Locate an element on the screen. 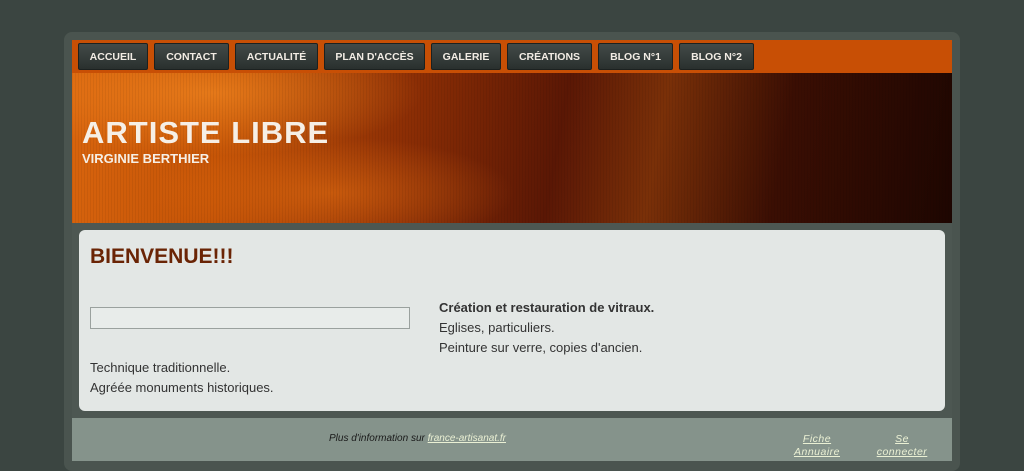  nav-item-plan-acces: PLAN D'ACCÈS is located at coordinates (374, 56).